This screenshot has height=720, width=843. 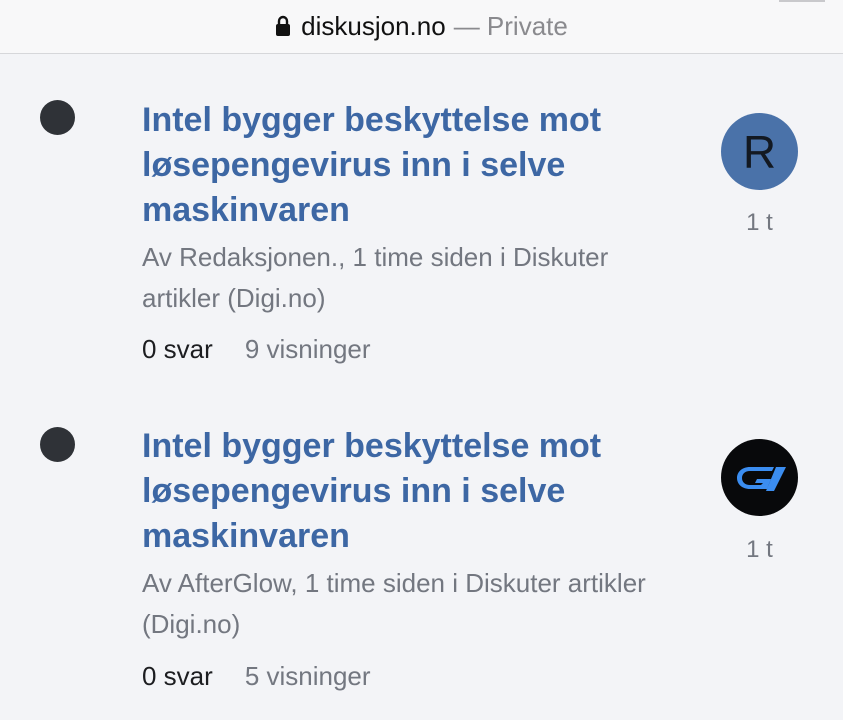 I want to click on topic-stats: 0 svar 9 visninger, so click(x=256, y=349).